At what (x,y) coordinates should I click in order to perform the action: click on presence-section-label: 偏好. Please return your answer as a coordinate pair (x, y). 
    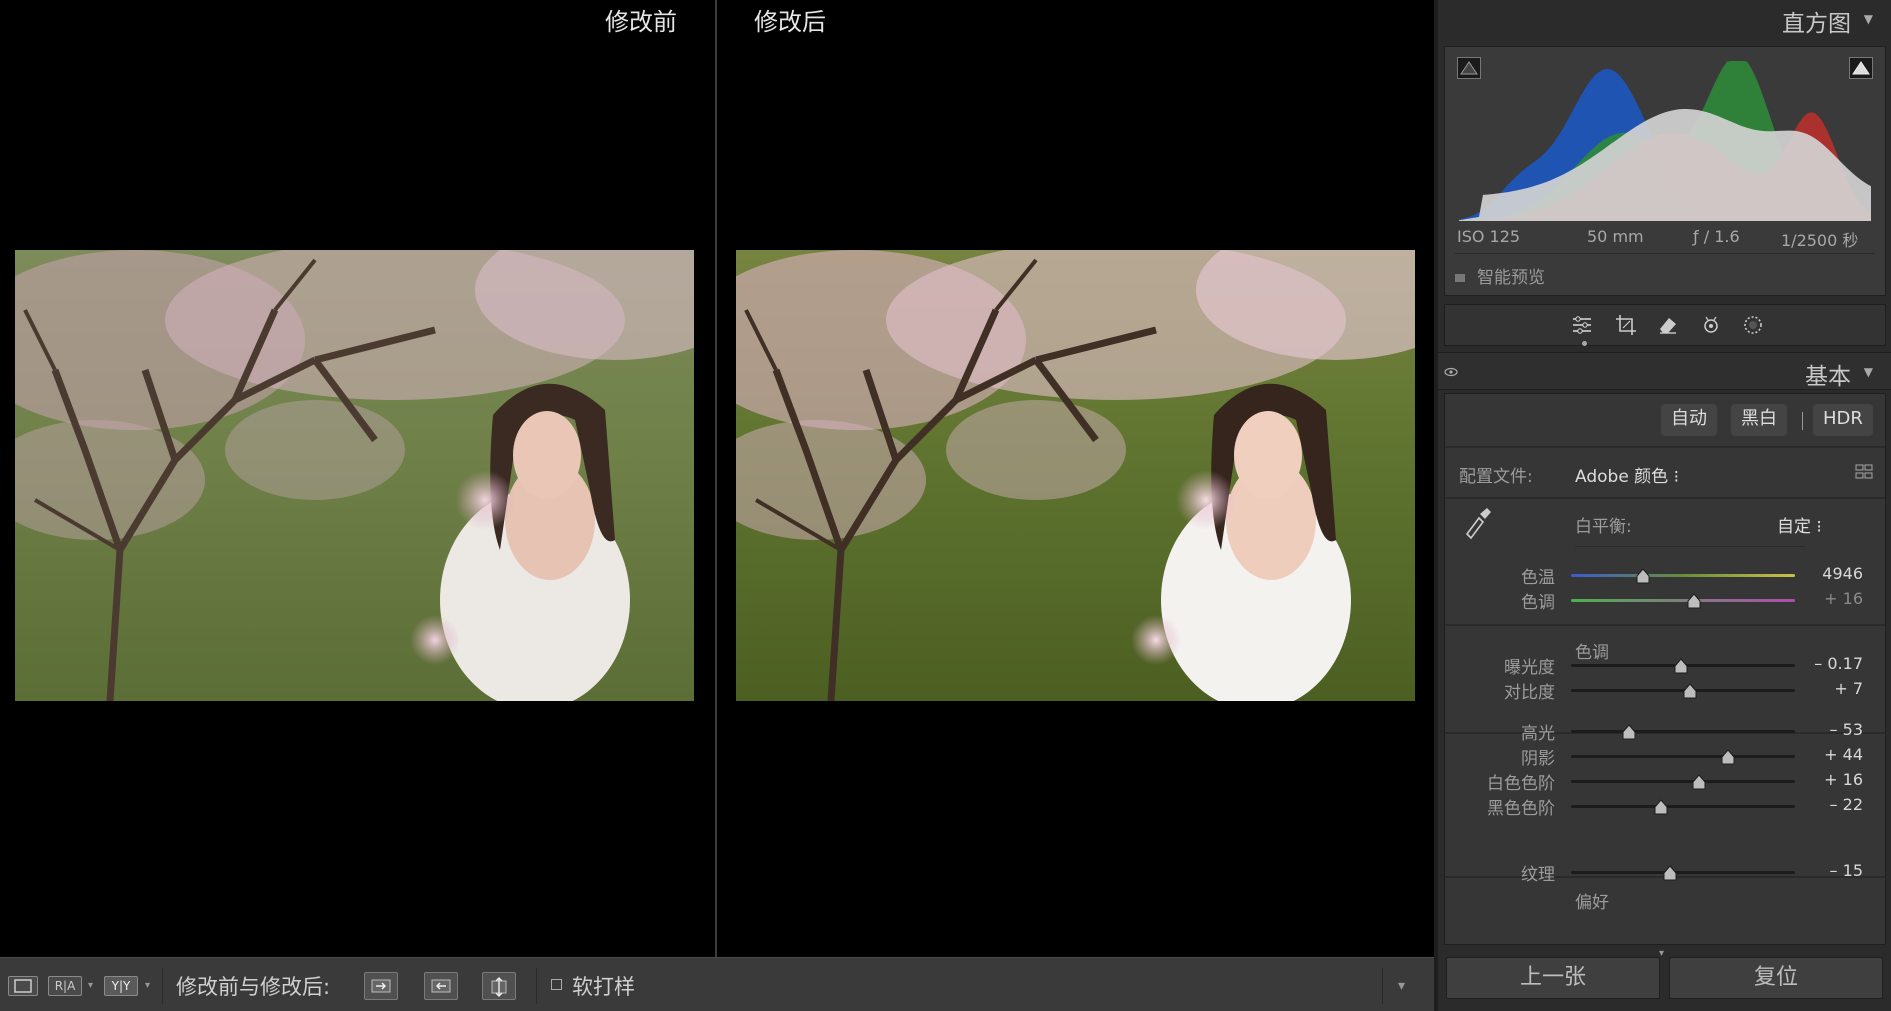
    Looking at the image, I should click on (1592, 903).